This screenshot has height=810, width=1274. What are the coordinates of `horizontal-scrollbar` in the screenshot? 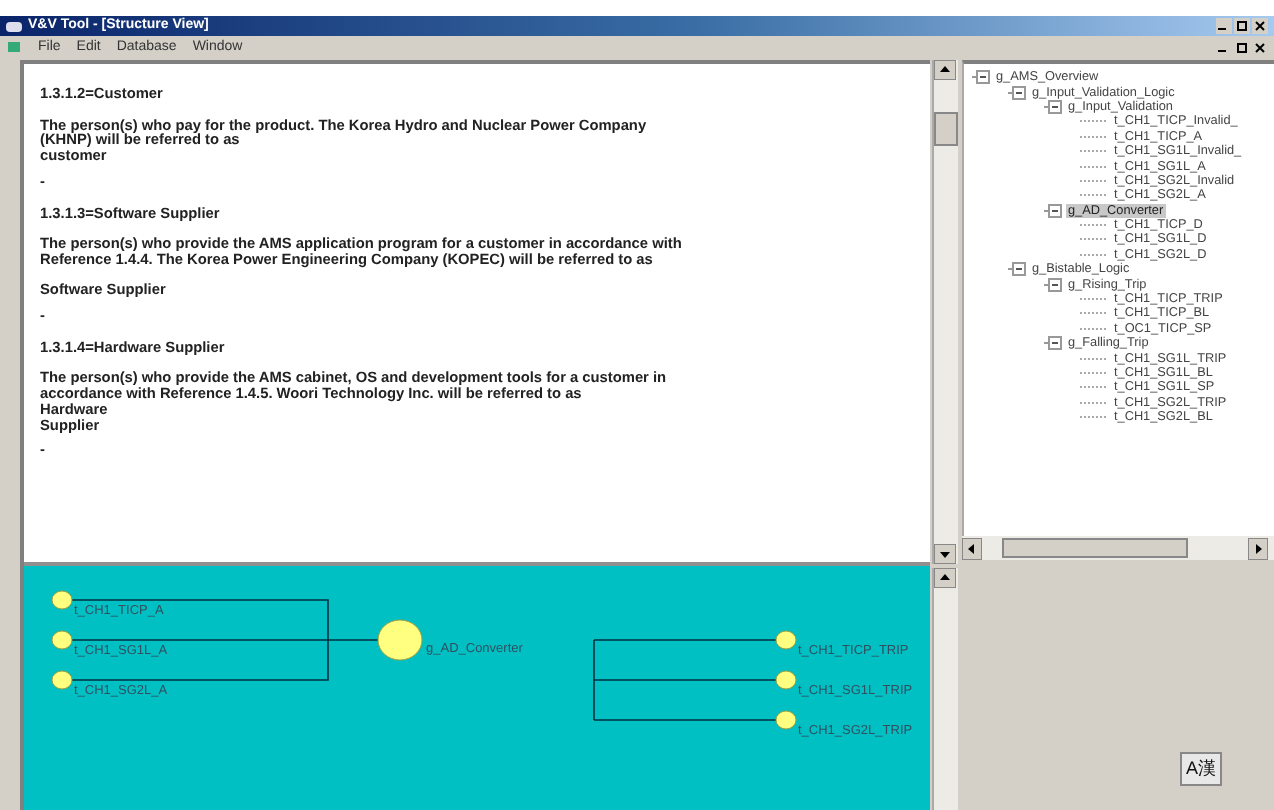 It's located at (1118, 548).